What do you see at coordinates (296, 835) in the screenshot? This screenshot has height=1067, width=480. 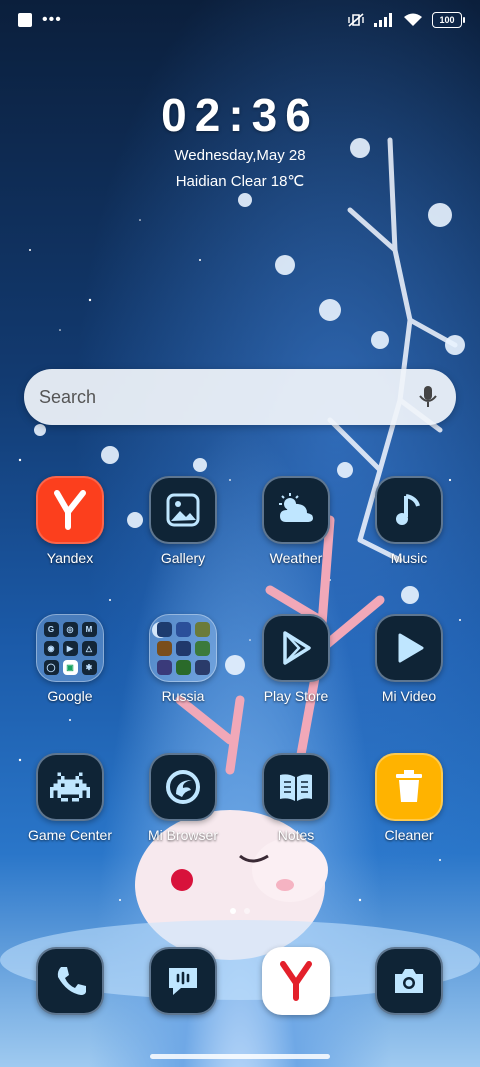 I see `app-label: Notes` at bounding box center [296, 835].